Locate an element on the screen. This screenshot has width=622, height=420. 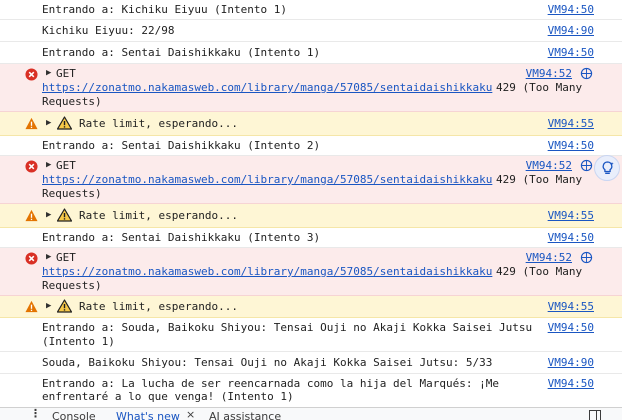
lightbulb-icon is located at coordinates (607, 168).